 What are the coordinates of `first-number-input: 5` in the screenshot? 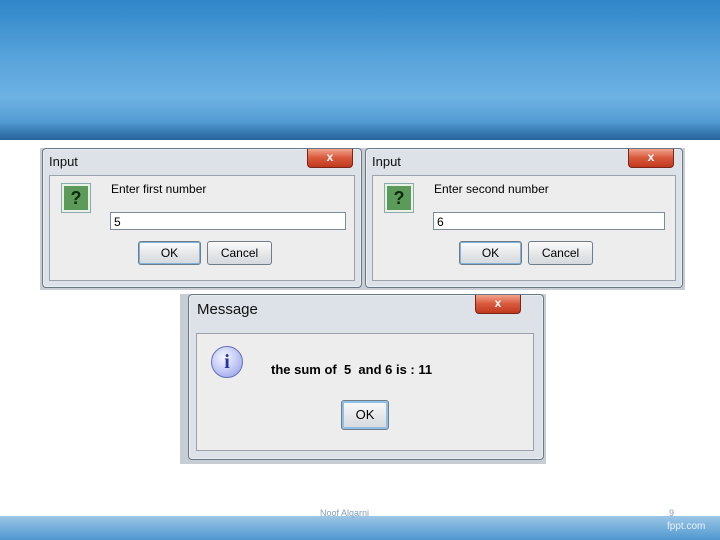 It's located at (228, 221).